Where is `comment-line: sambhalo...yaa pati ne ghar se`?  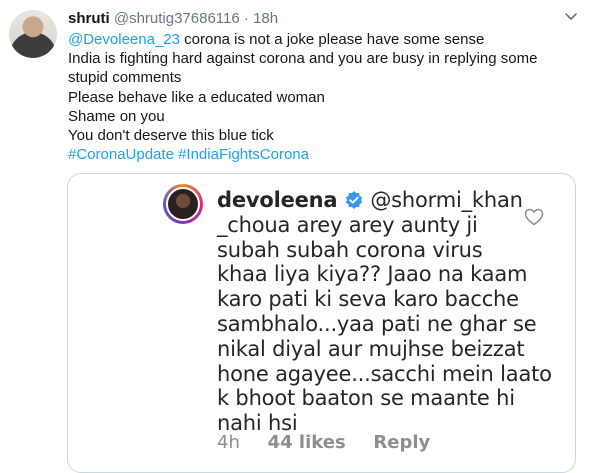
comment-line: sambhalo...yaa pati ne ghar se is located at coordinates (377, 323).